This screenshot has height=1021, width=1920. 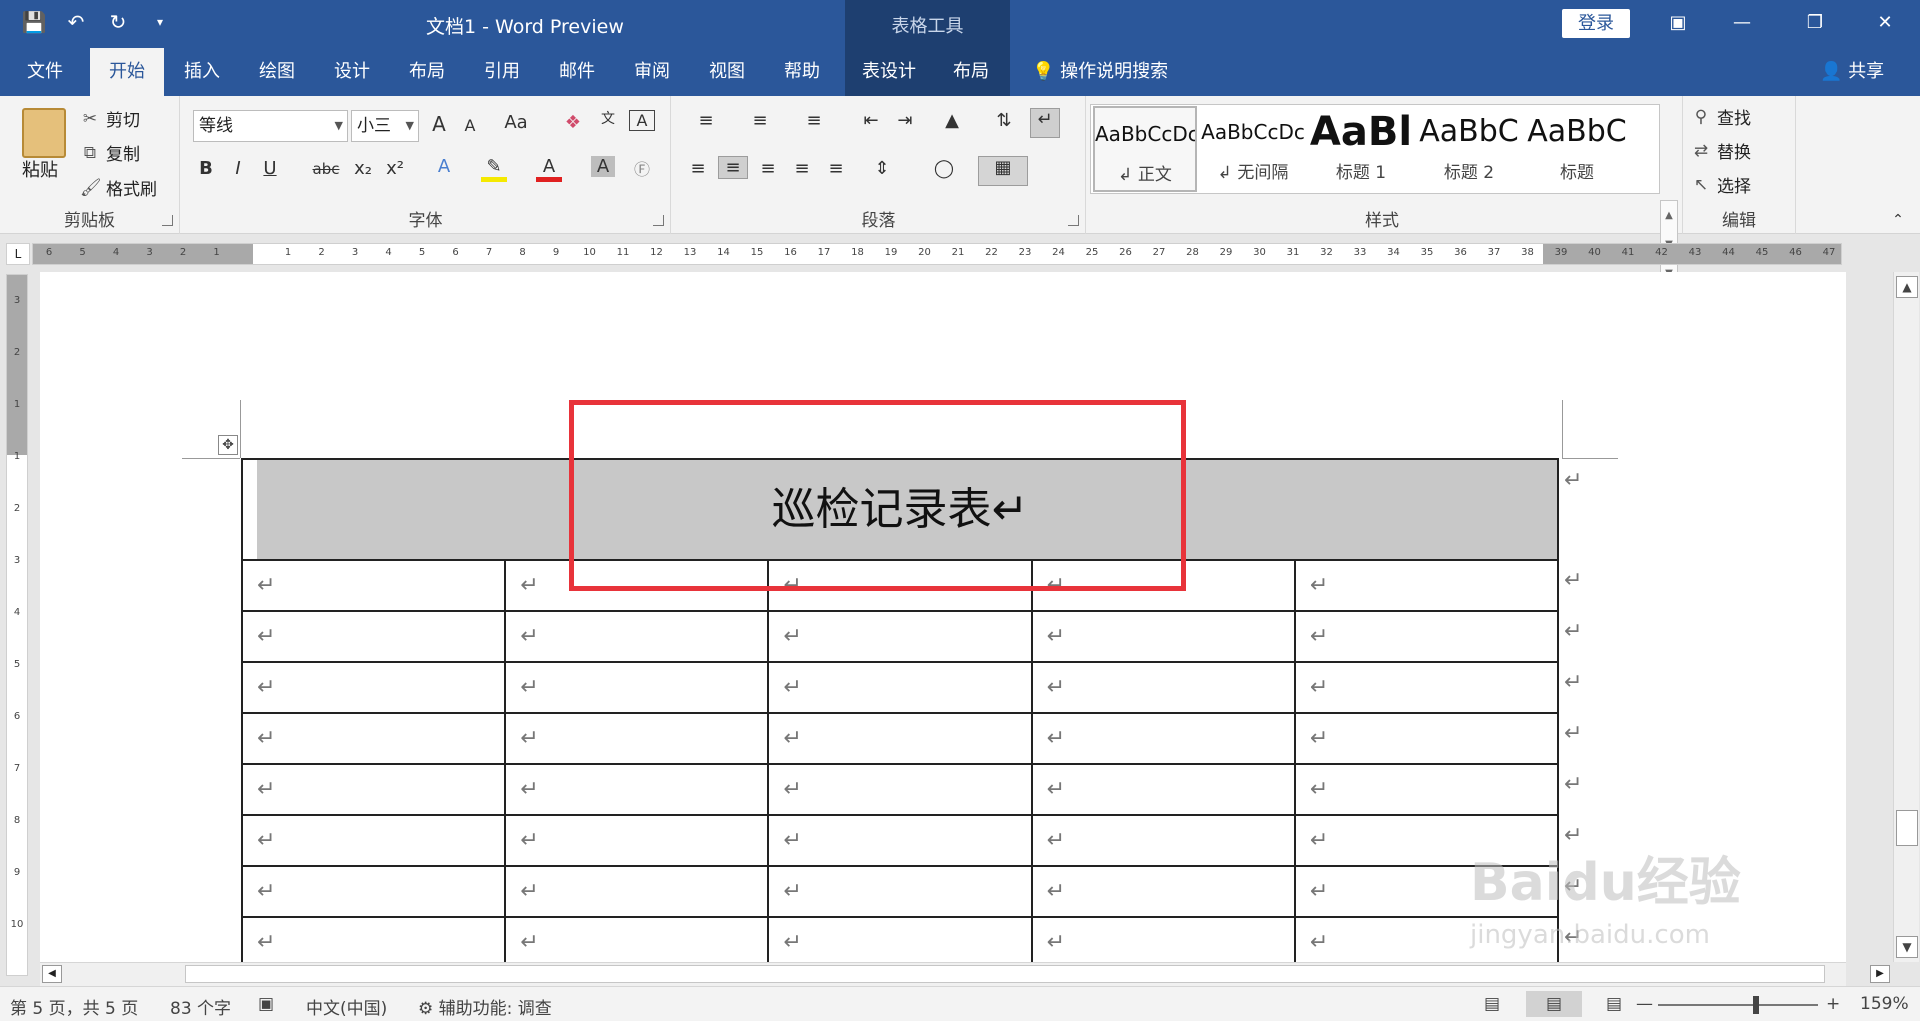 What do you see at coordinates (18, 254) in the screenshot?
I see `tab-selector: L` at bounding box center [18, 254].